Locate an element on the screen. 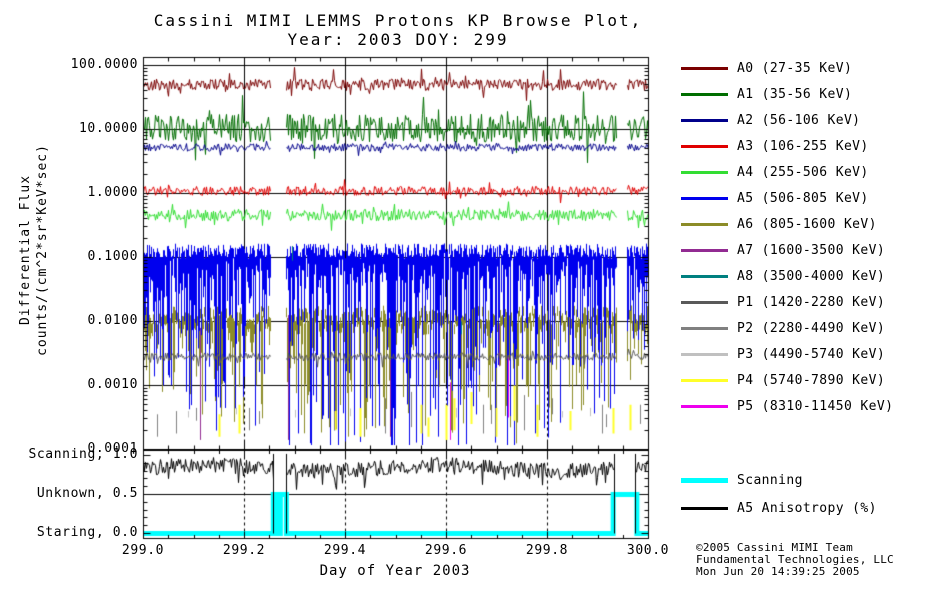 This screenshot has width=950, height=600. legend-item-label: A8 (3500-4000 KeV) is located at coordinates (811, 276).